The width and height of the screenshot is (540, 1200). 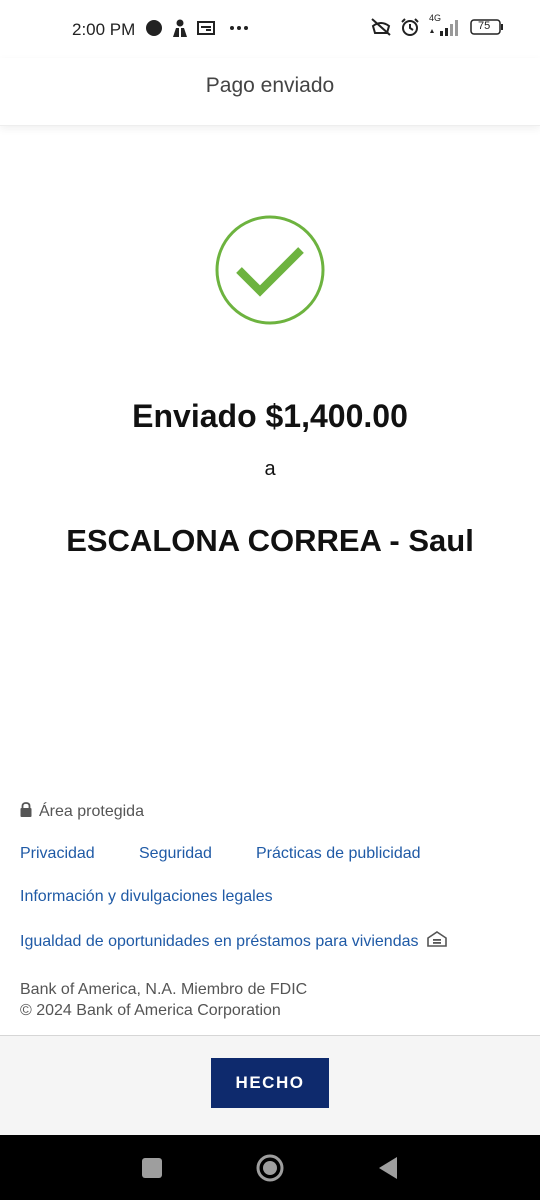 I want to click on secure-area-label: Área protegida, so click(x=91, y=811).